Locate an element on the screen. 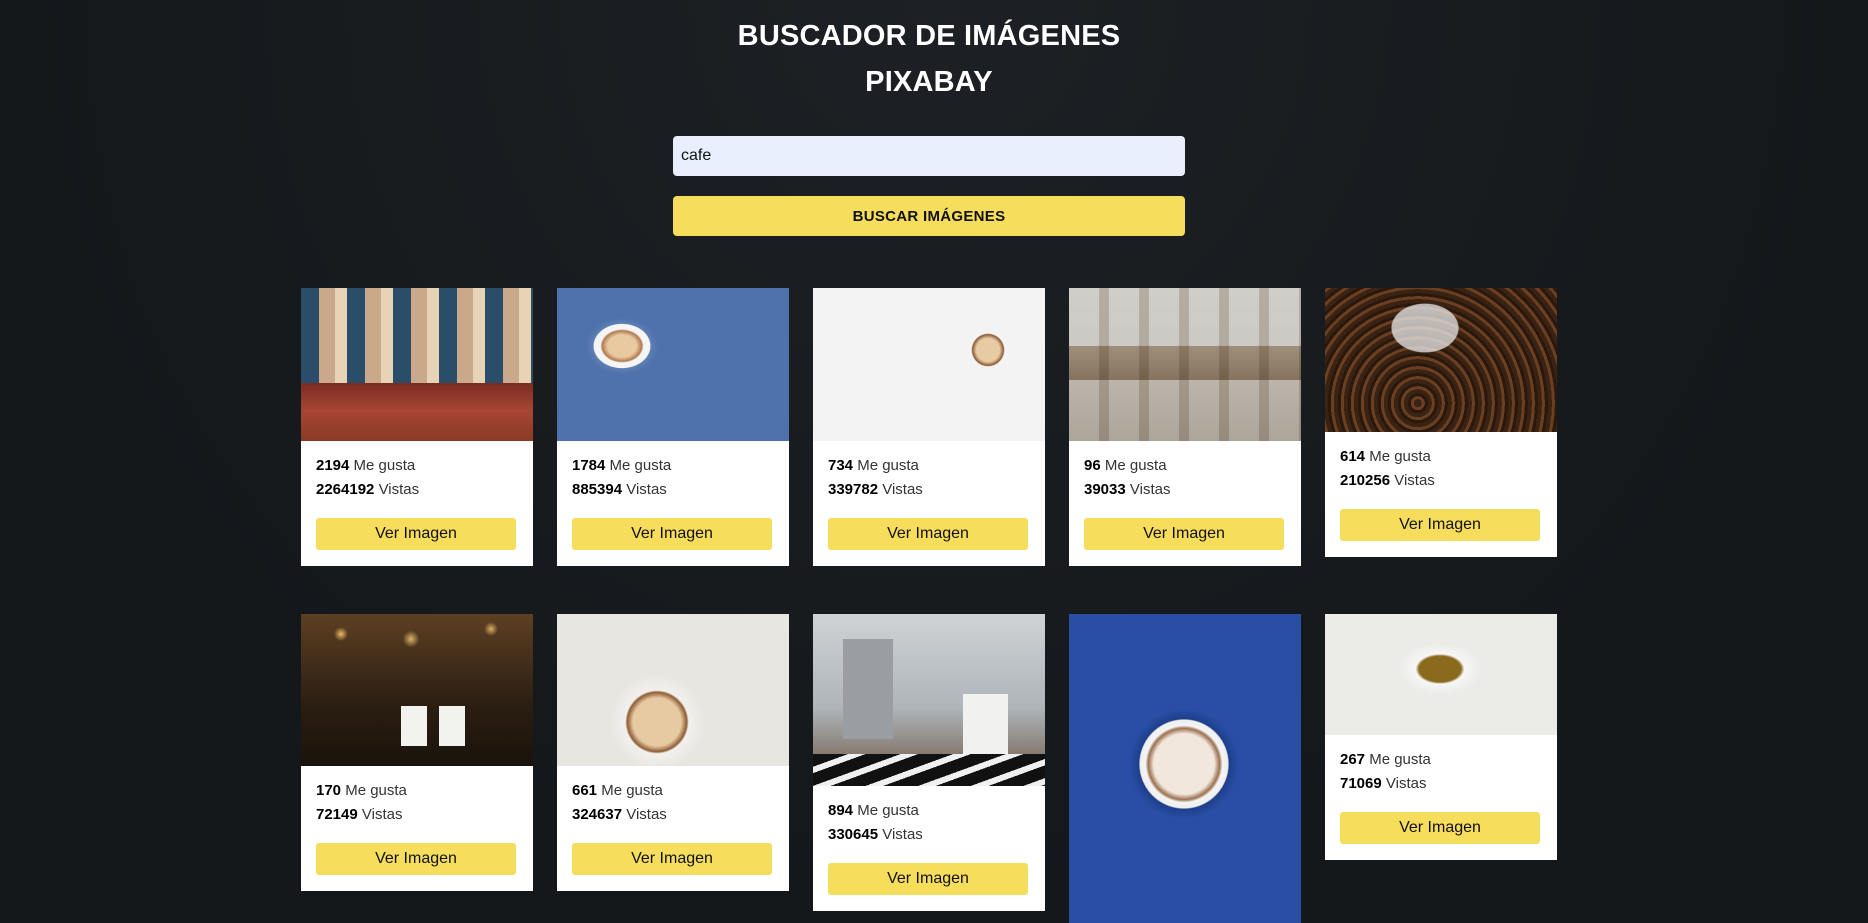 The image size is (1868, 923). views-count: 39033 is located at coordinates (1105, 489).